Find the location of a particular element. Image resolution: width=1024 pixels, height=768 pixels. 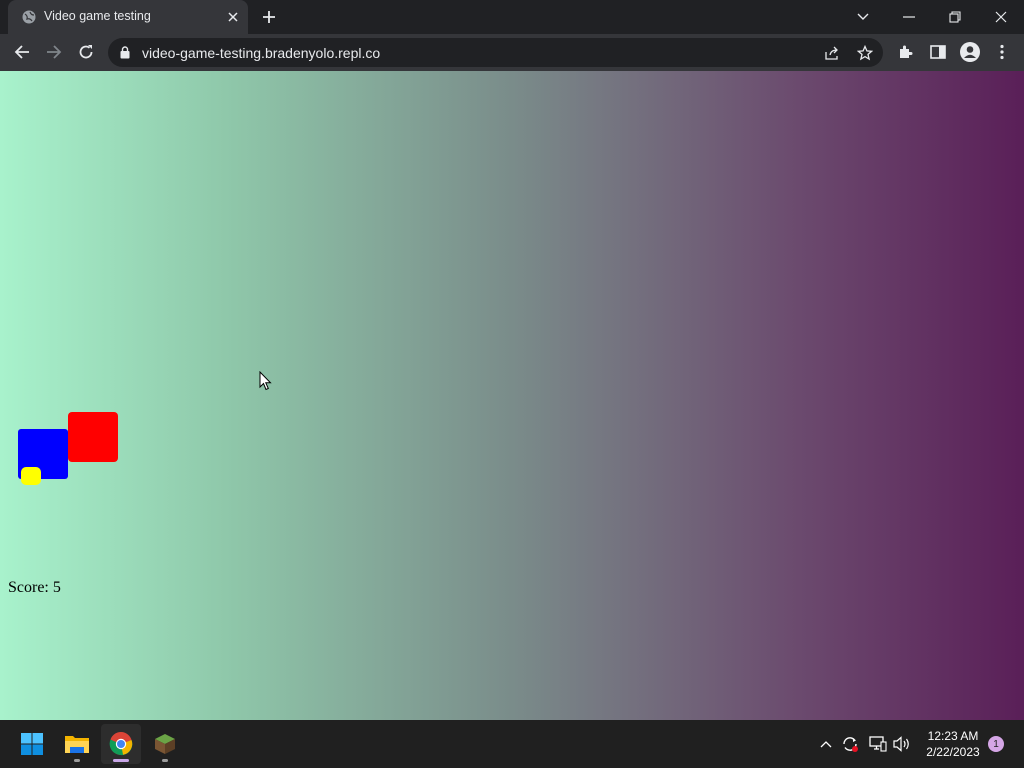

start-button is located at coordinates (32, 744).